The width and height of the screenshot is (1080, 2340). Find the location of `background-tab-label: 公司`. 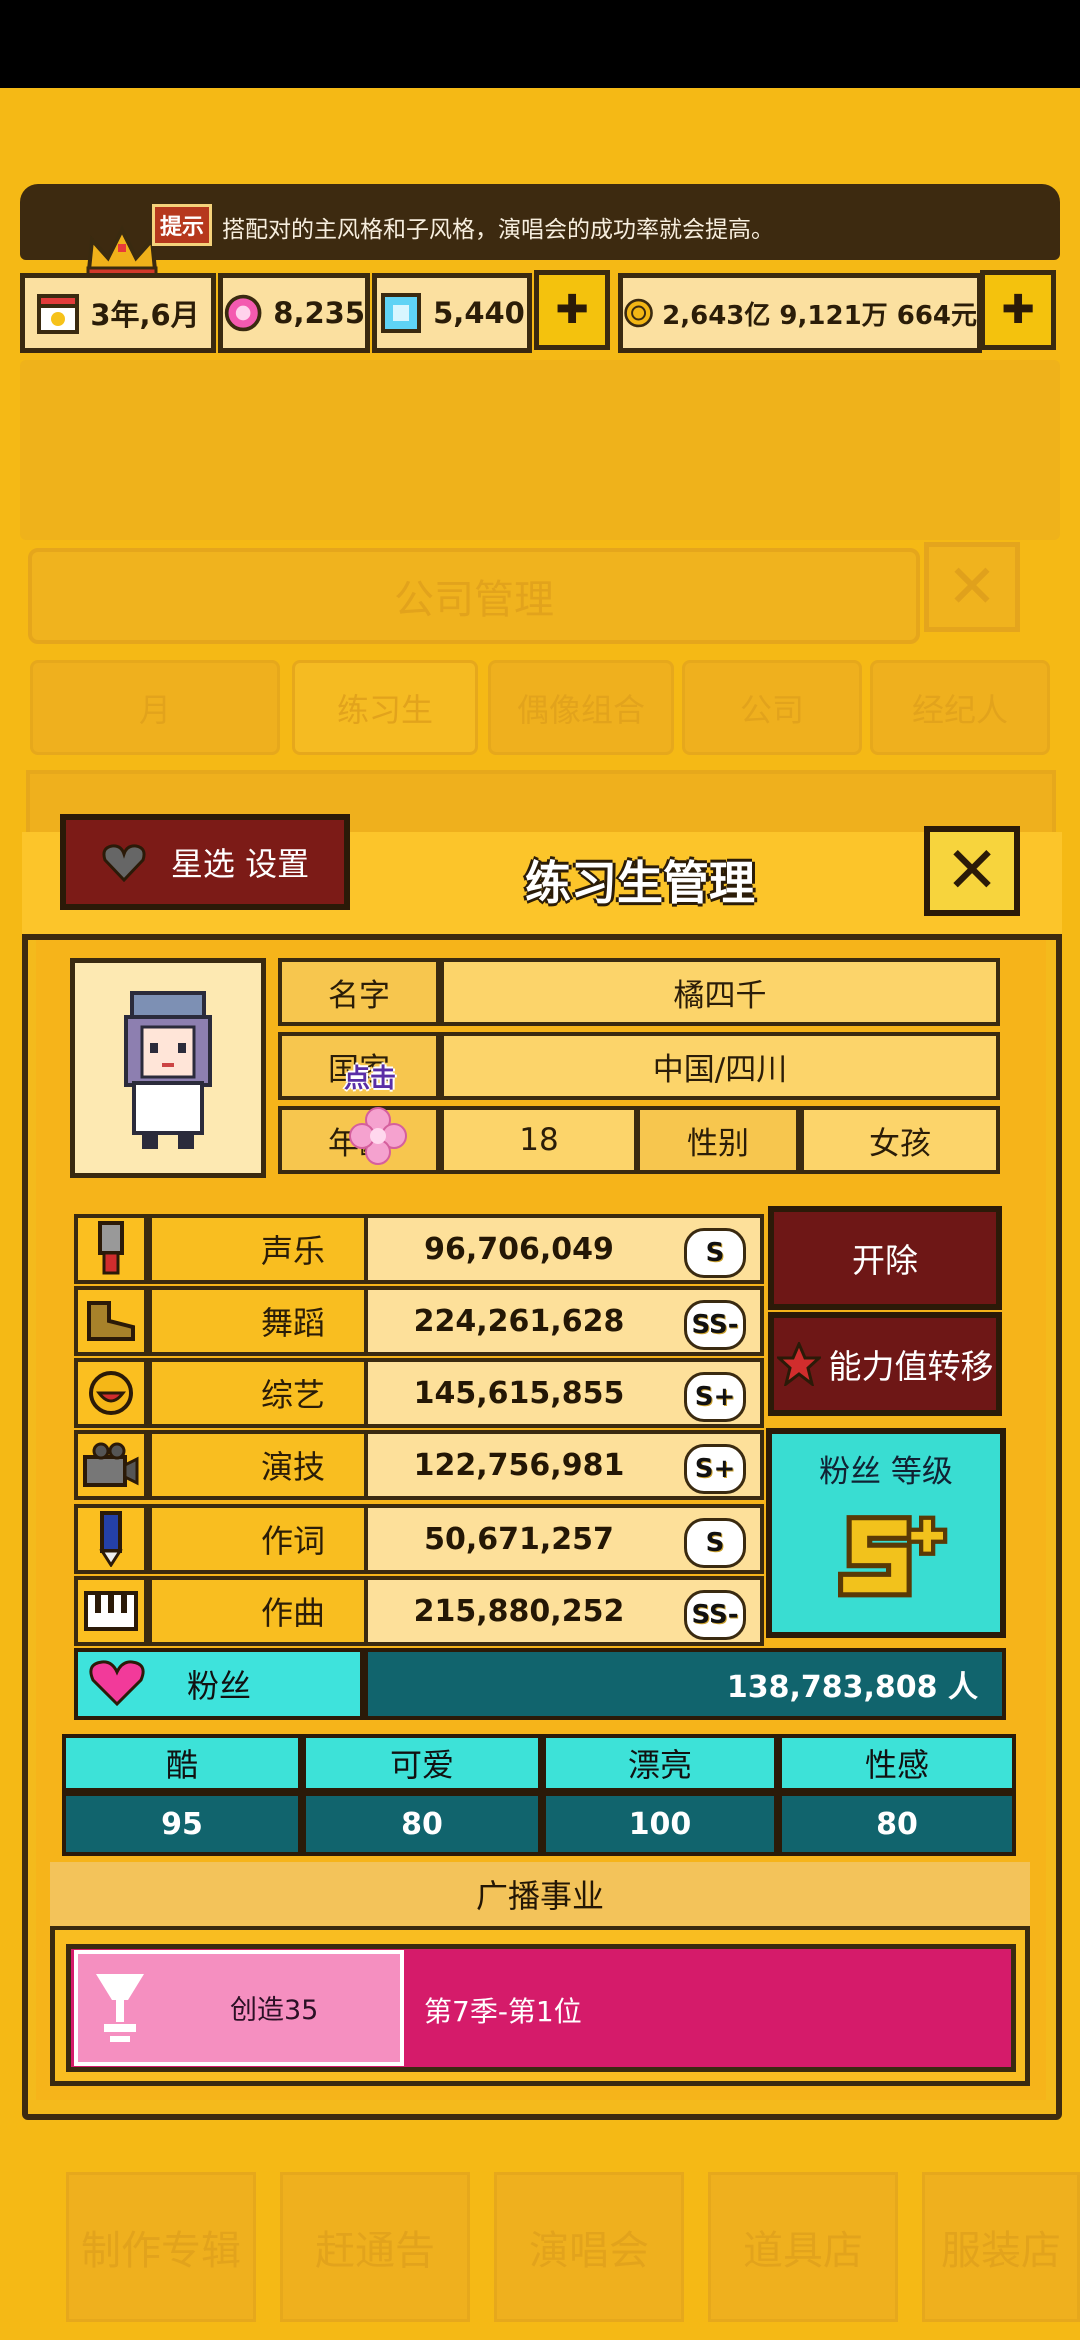

background-tab-label: 公司 is located at coordinates (771, 709).